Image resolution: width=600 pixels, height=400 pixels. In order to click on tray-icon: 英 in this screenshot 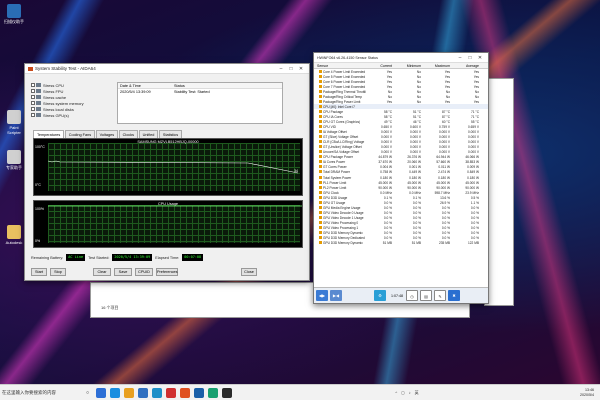, I will do `click(417, 393)`.